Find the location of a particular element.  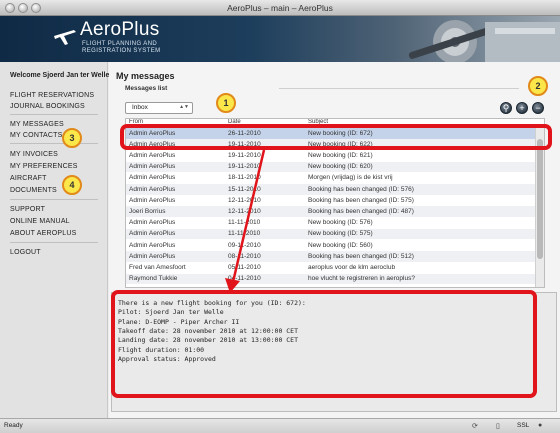

annotation-badge-2: 2 is located at coordinates (538, 86).